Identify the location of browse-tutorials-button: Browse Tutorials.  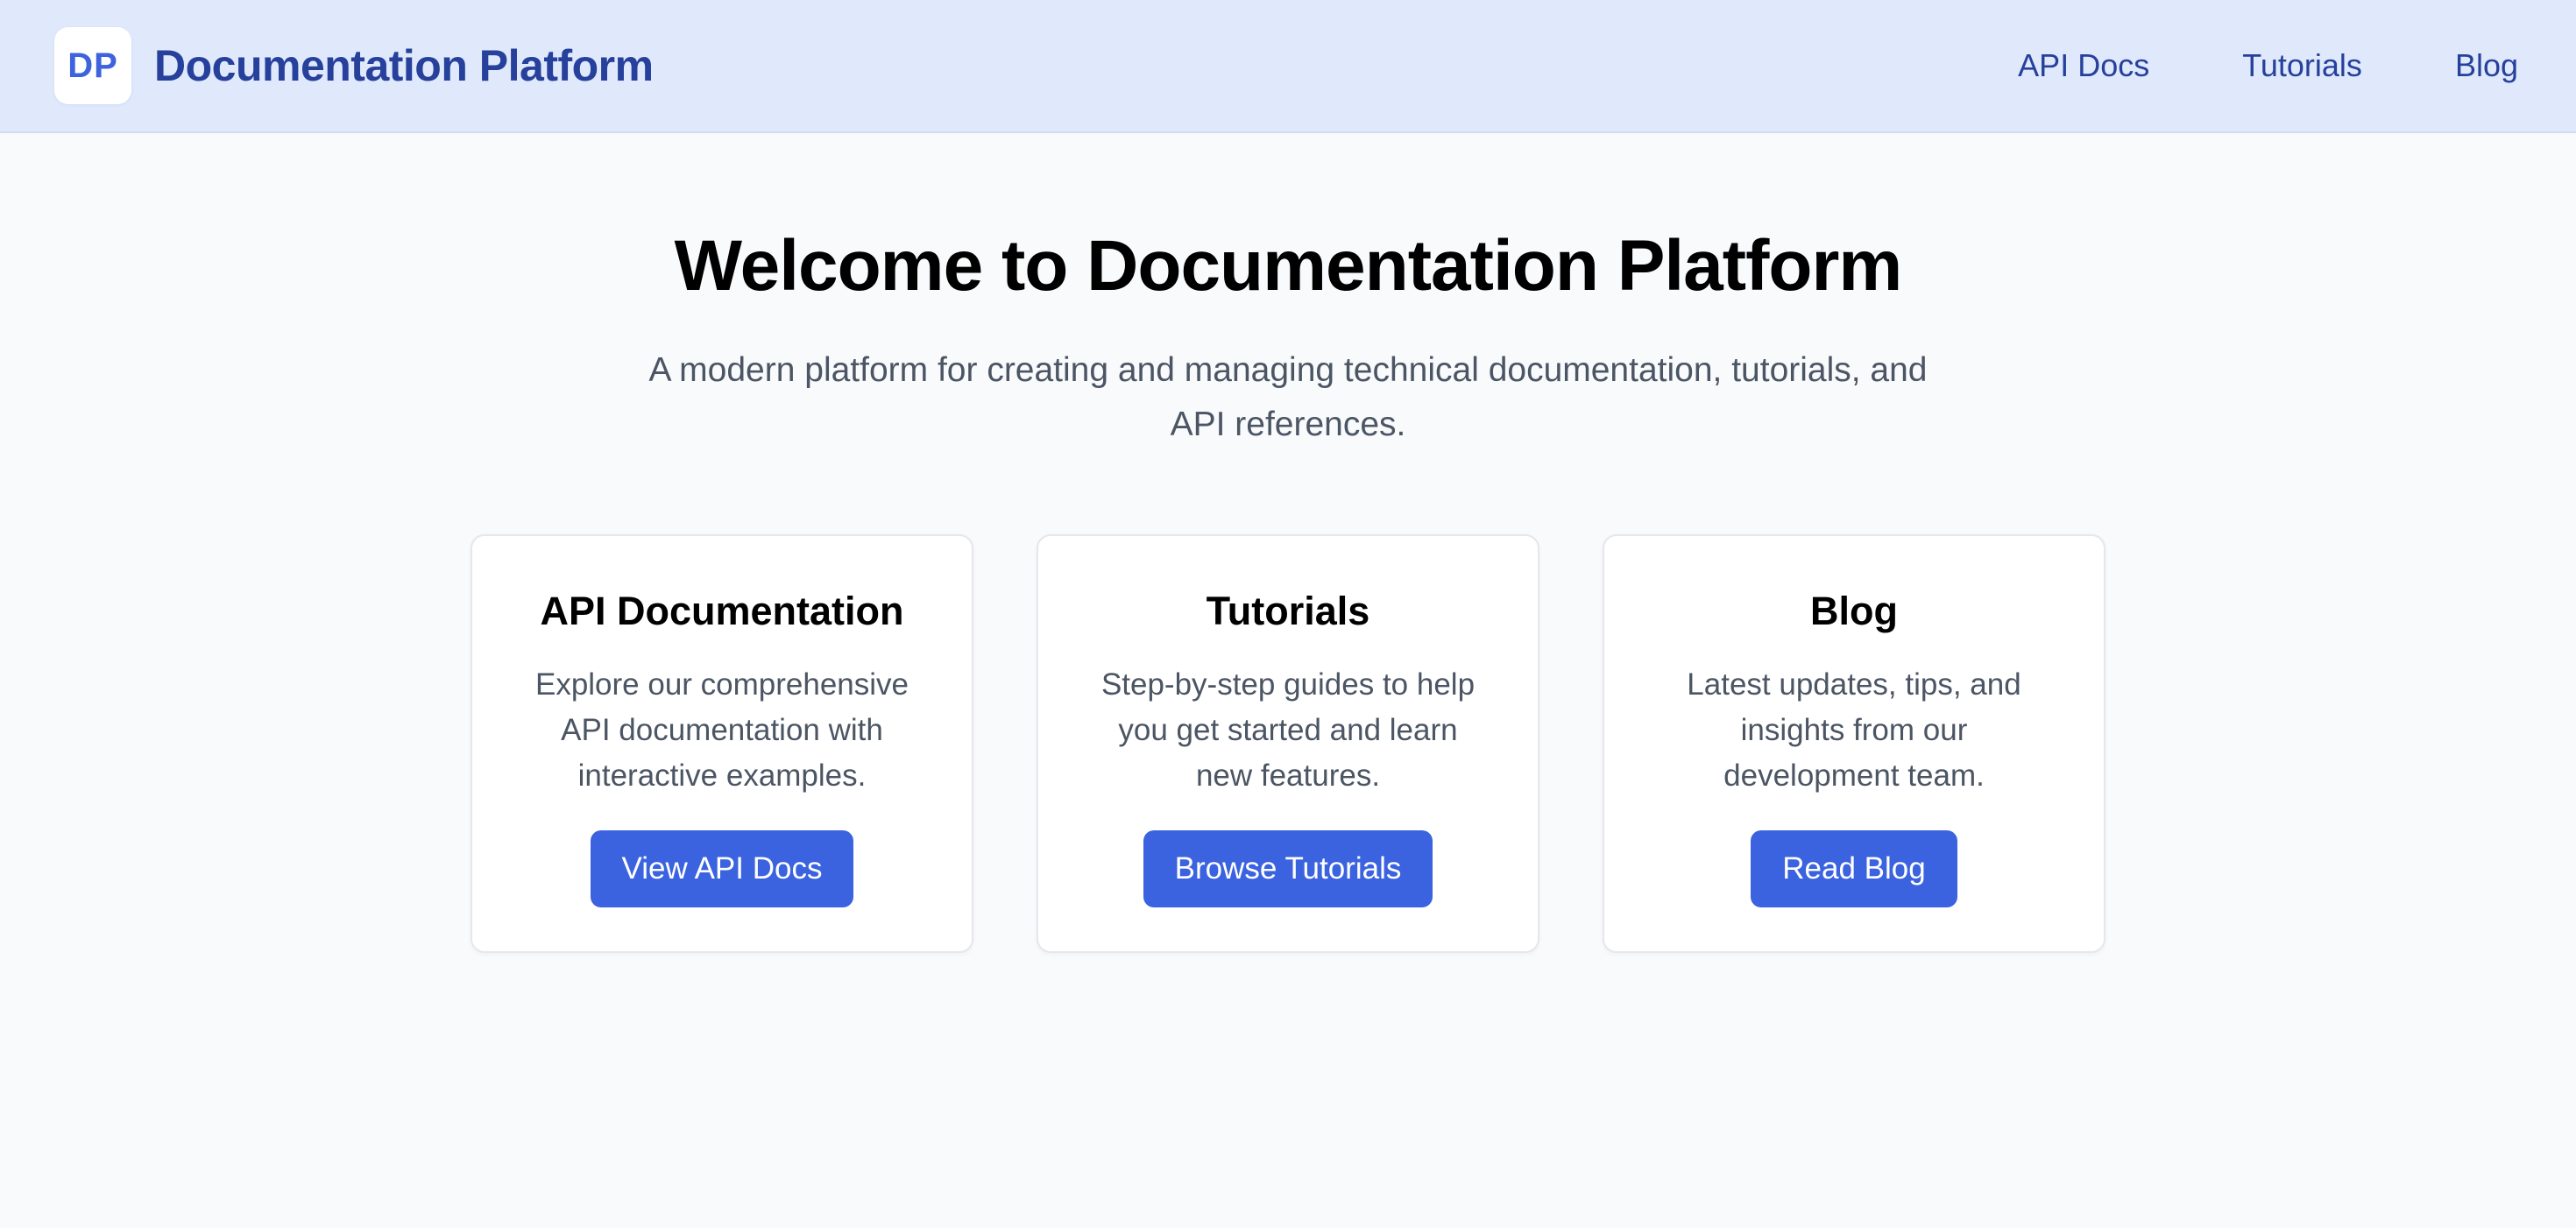
(1288, 868).